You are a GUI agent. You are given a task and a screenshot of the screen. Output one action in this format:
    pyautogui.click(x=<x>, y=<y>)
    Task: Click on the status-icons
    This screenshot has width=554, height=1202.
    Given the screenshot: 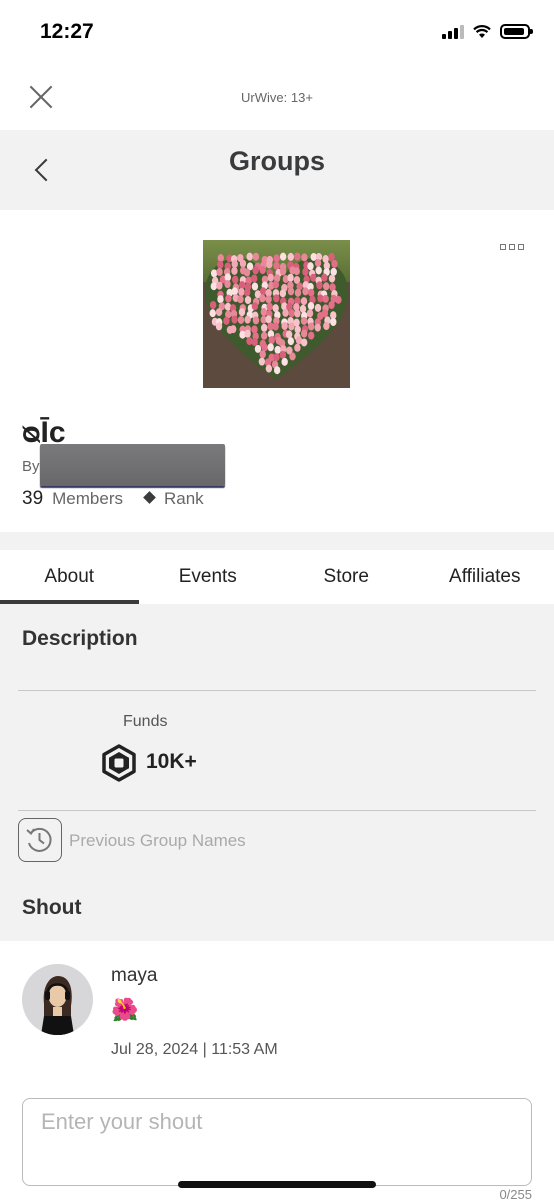 What is the action you would take?
    pyautogui.click(x=486, y=31)
    